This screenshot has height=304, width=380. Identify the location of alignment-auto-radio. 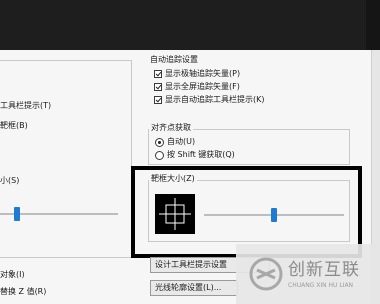
(159, 142).